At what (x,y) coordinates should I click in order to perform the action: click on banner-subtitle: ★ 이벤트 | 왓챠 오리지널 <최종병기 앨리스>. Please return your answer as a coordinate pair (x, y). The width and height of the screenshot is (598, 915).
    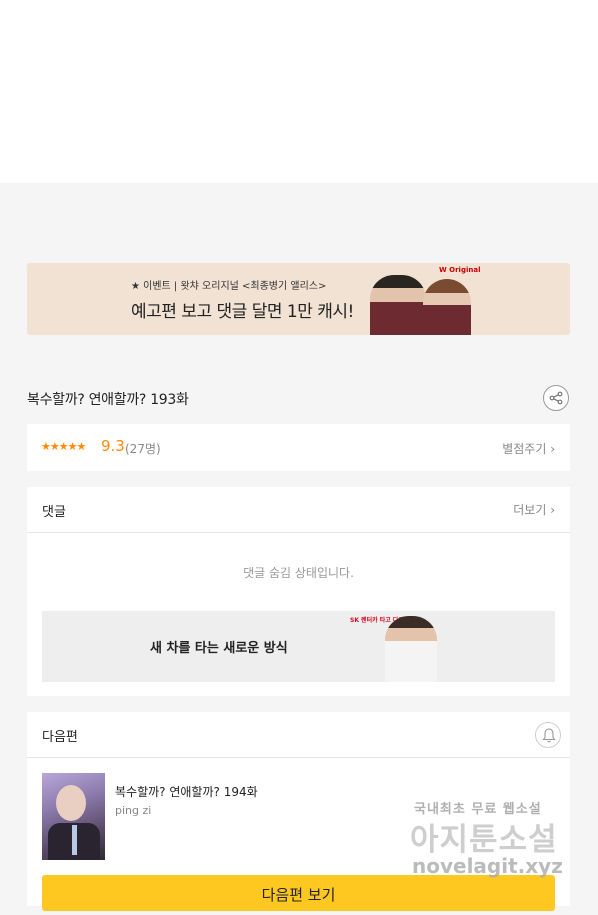
    Looking at the image, I should click on (229, 286).